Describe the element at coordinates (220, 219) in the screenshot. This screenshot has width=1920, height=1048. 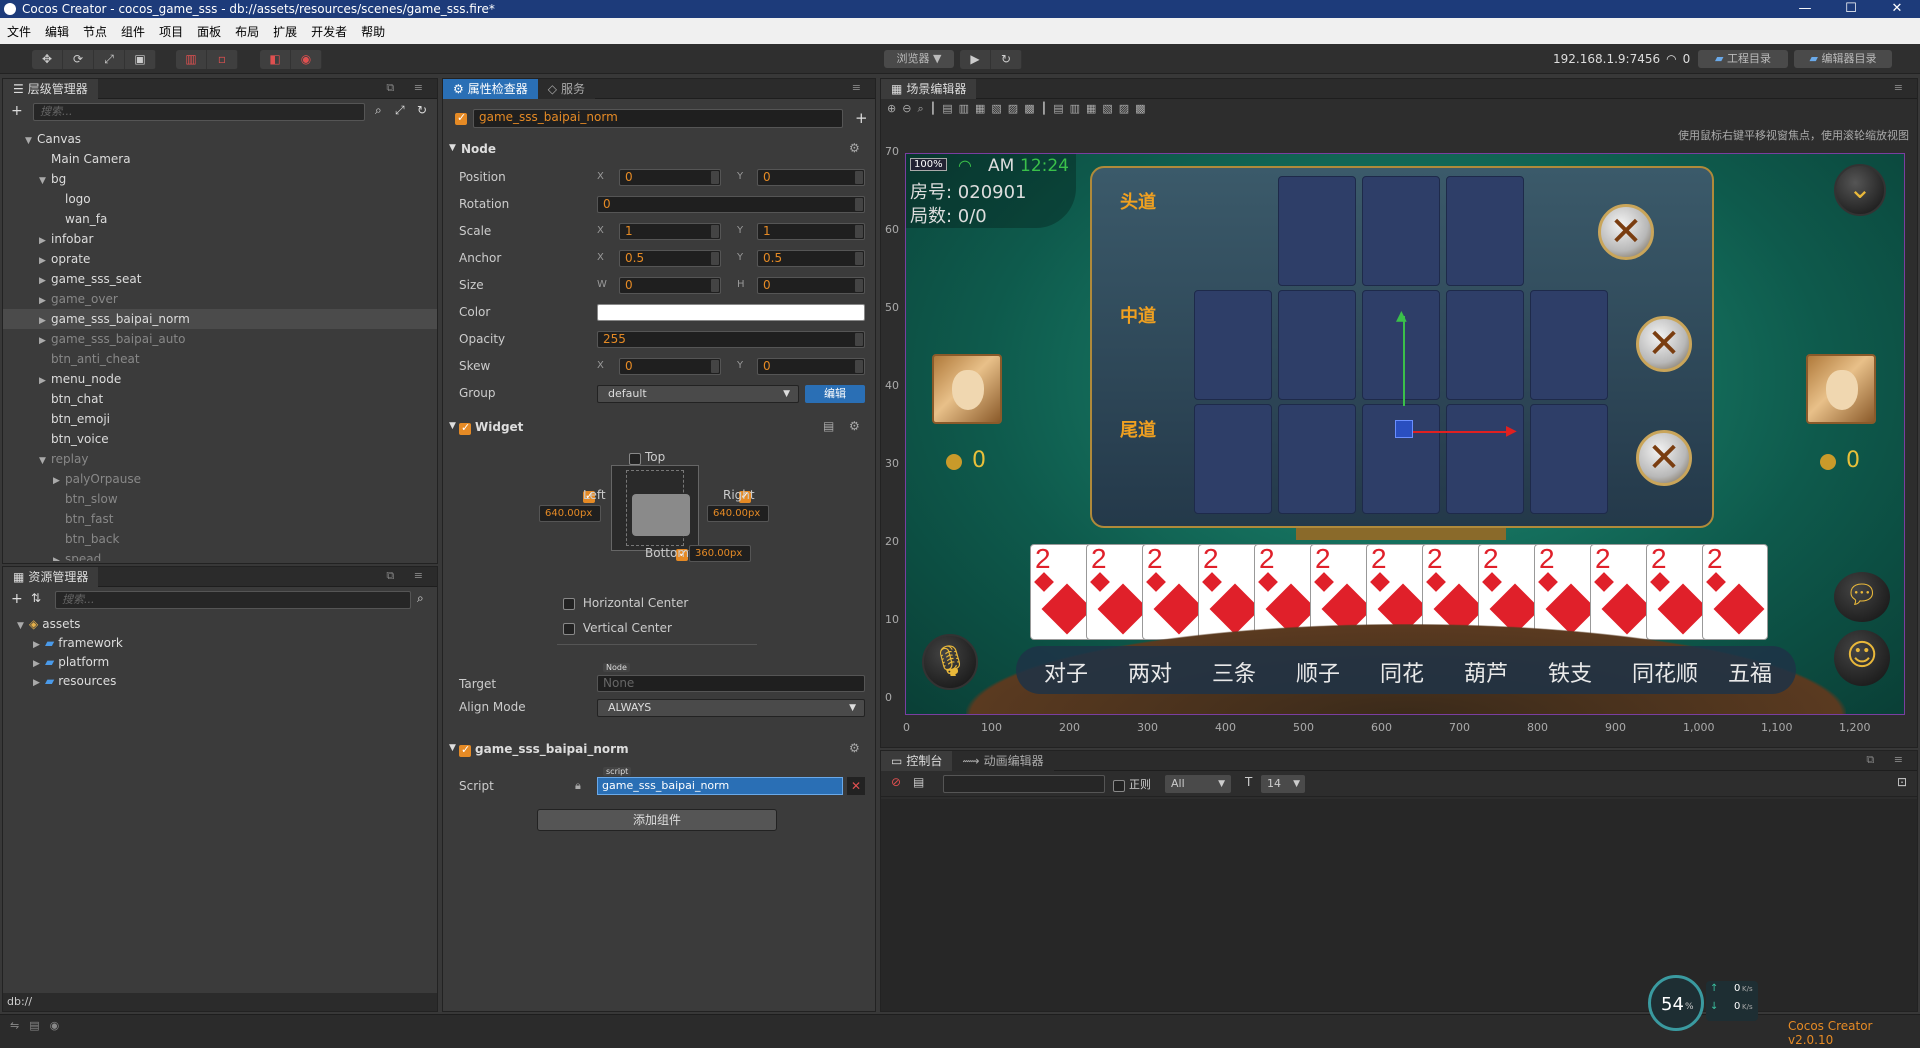
I see `hierarchy-node: wan_fa` at that location.